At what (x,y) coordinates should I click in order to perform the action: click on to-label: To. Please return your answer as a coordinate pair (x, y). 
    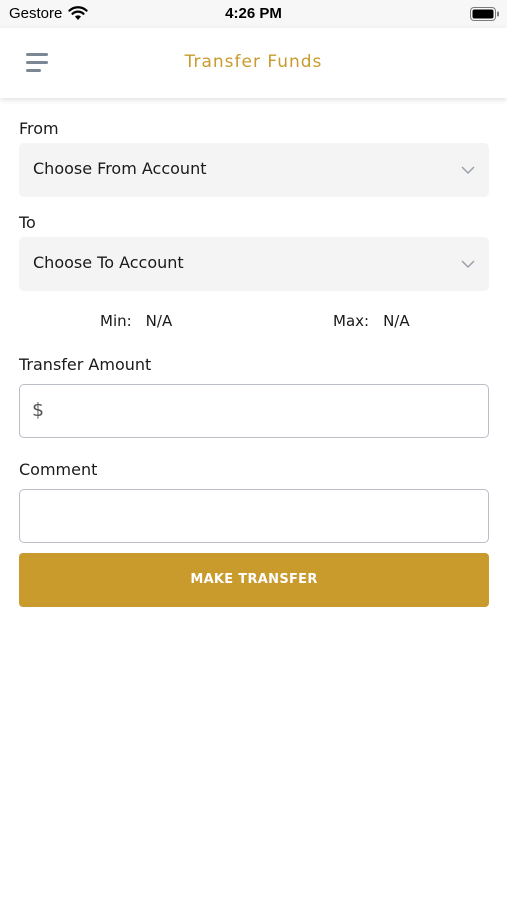
    Looking at the image, I should click on (27, 222).